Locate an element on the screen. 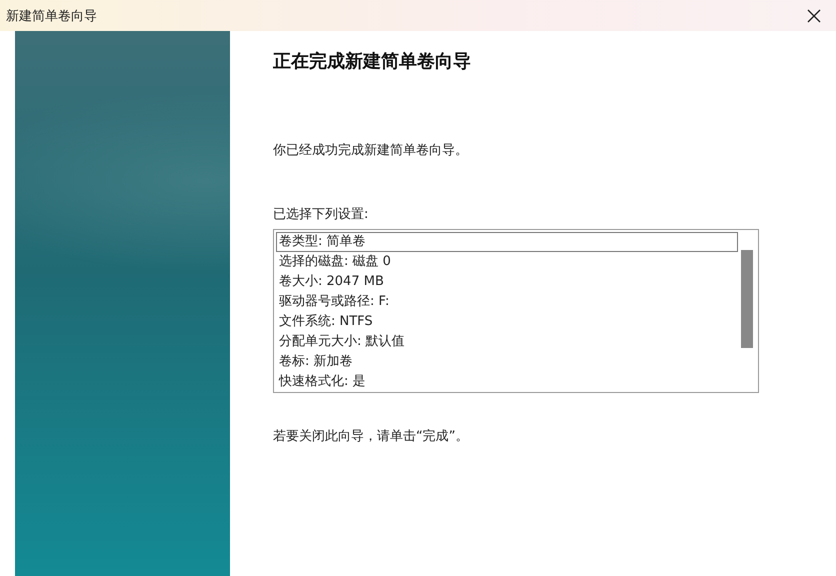 The height and width of the screenshot is (576, 836). close-icon is located at coordinates (814, 15).